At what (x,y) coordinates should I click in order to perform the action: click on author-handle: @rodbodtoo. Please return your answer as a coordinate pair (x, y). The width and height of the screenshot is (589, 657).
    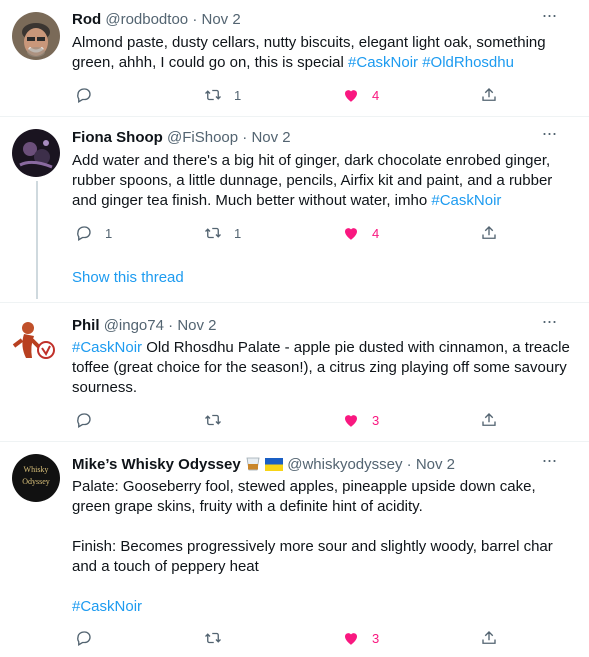
    Looking at the image, I should click on (146, 19).